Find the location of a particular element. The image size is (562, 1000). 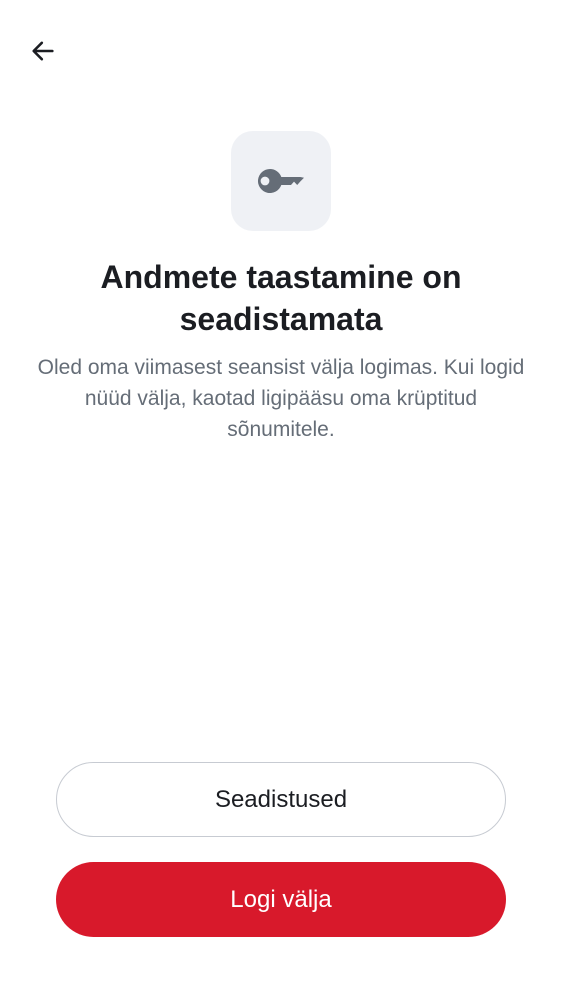

key-icon-container is located at coordinates (281, 181).